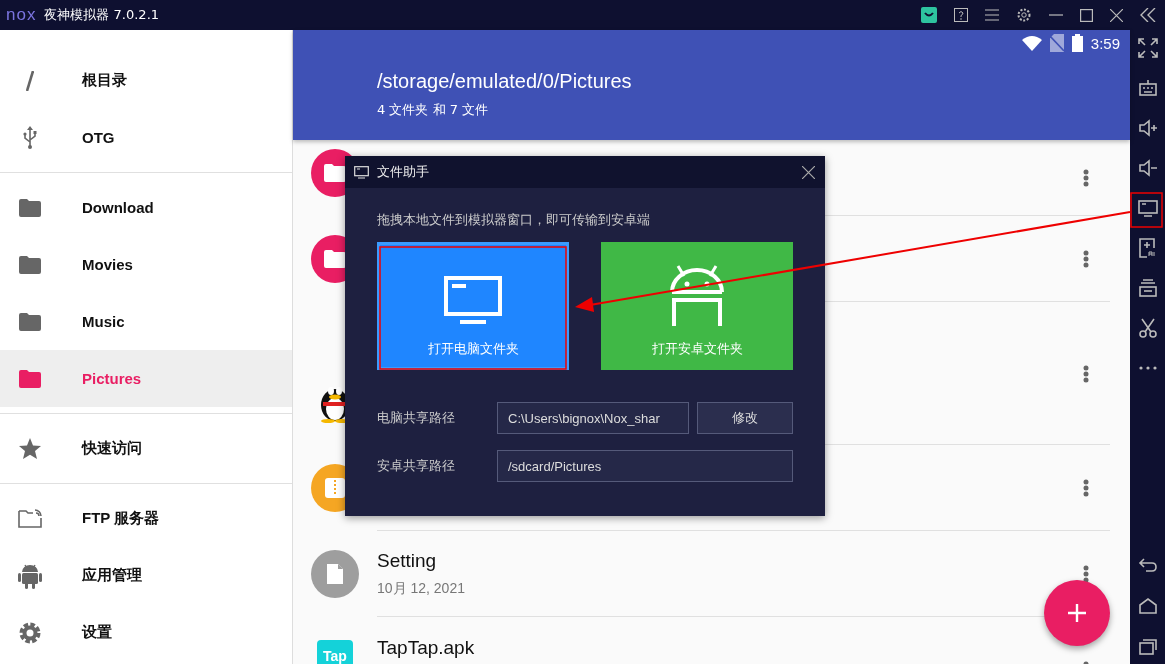 The height and width of the screenshot is (664, 1165). I want to click on sidebar-item: OTG, so click(146, 137).